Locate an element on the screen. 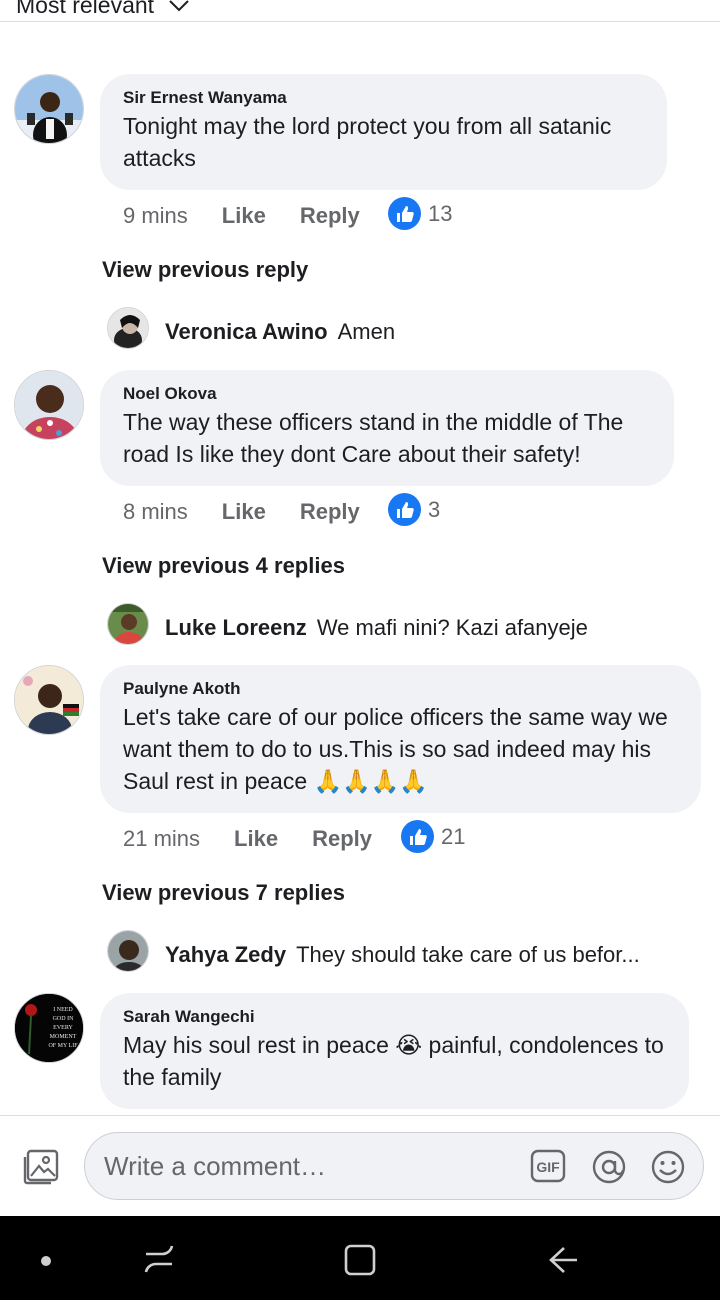 The width and height of the screenshot is (720, 1300). comment-time: 9 mins is located at coordinates (155, 216).